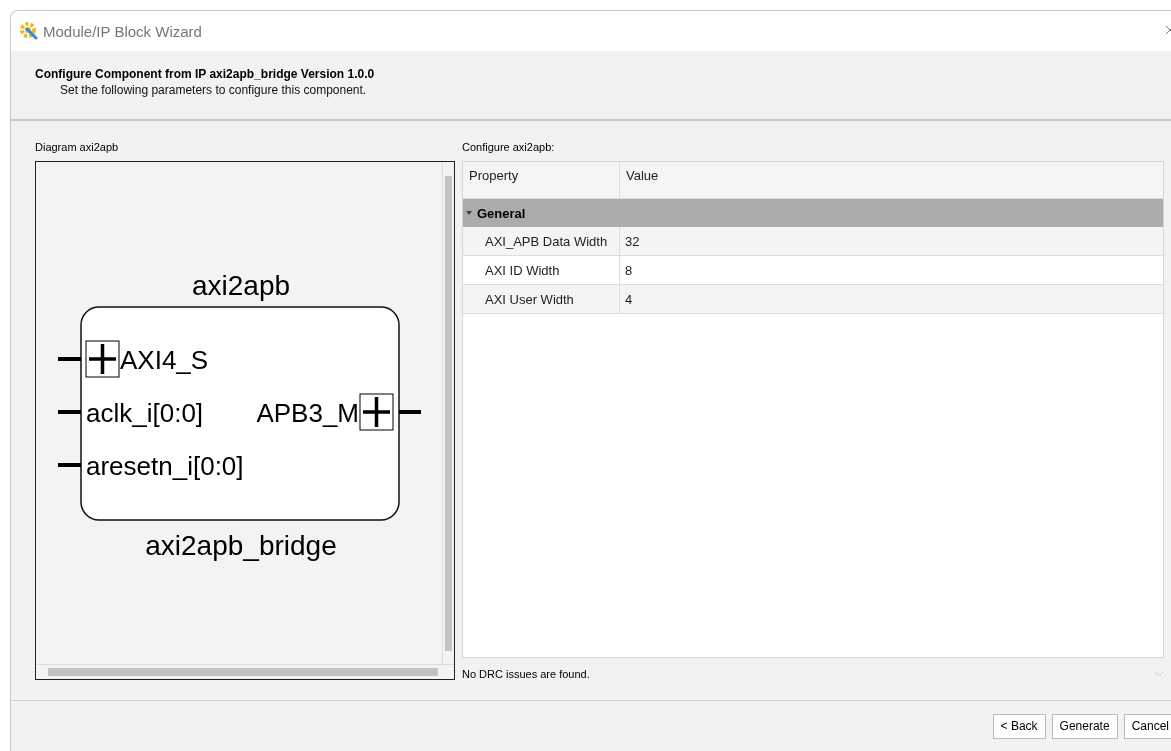 This screenshot has height=751, width=1171. I want to click on property-cell: AXI ID Width, so click(541, 270).